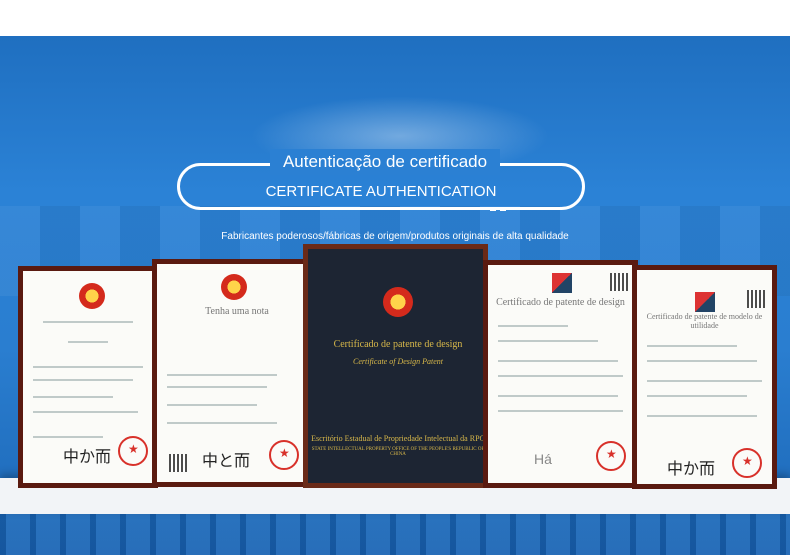 The height and width of the screenshot is (555, 790). What do you see at coordinates (398, 344) in the screenshot?
I see `certificate-title: Certificado de patente de design` at bounding box center [398, 344].